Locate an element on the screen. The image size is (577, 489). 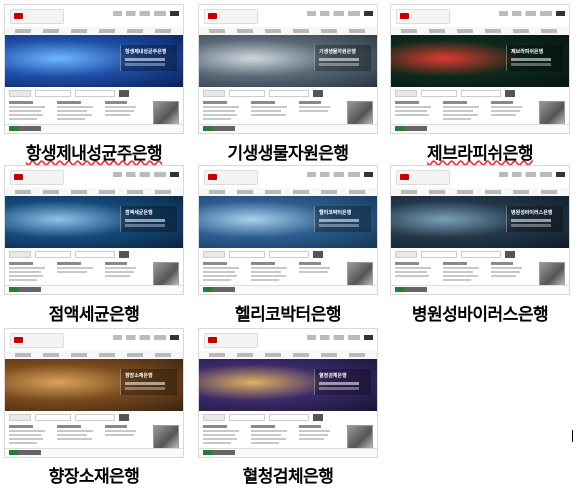
hero-title-text: 점액세균은행 is located at coordinates (139, 213).